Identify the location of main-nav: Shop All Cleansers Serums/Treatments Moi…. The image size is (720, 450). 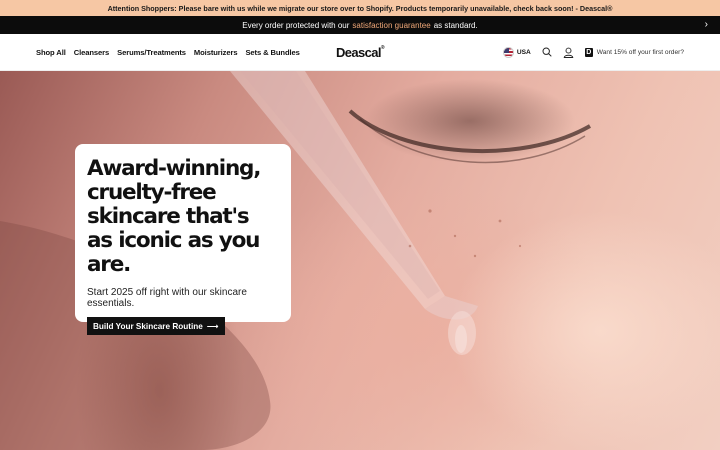
(168, 52).